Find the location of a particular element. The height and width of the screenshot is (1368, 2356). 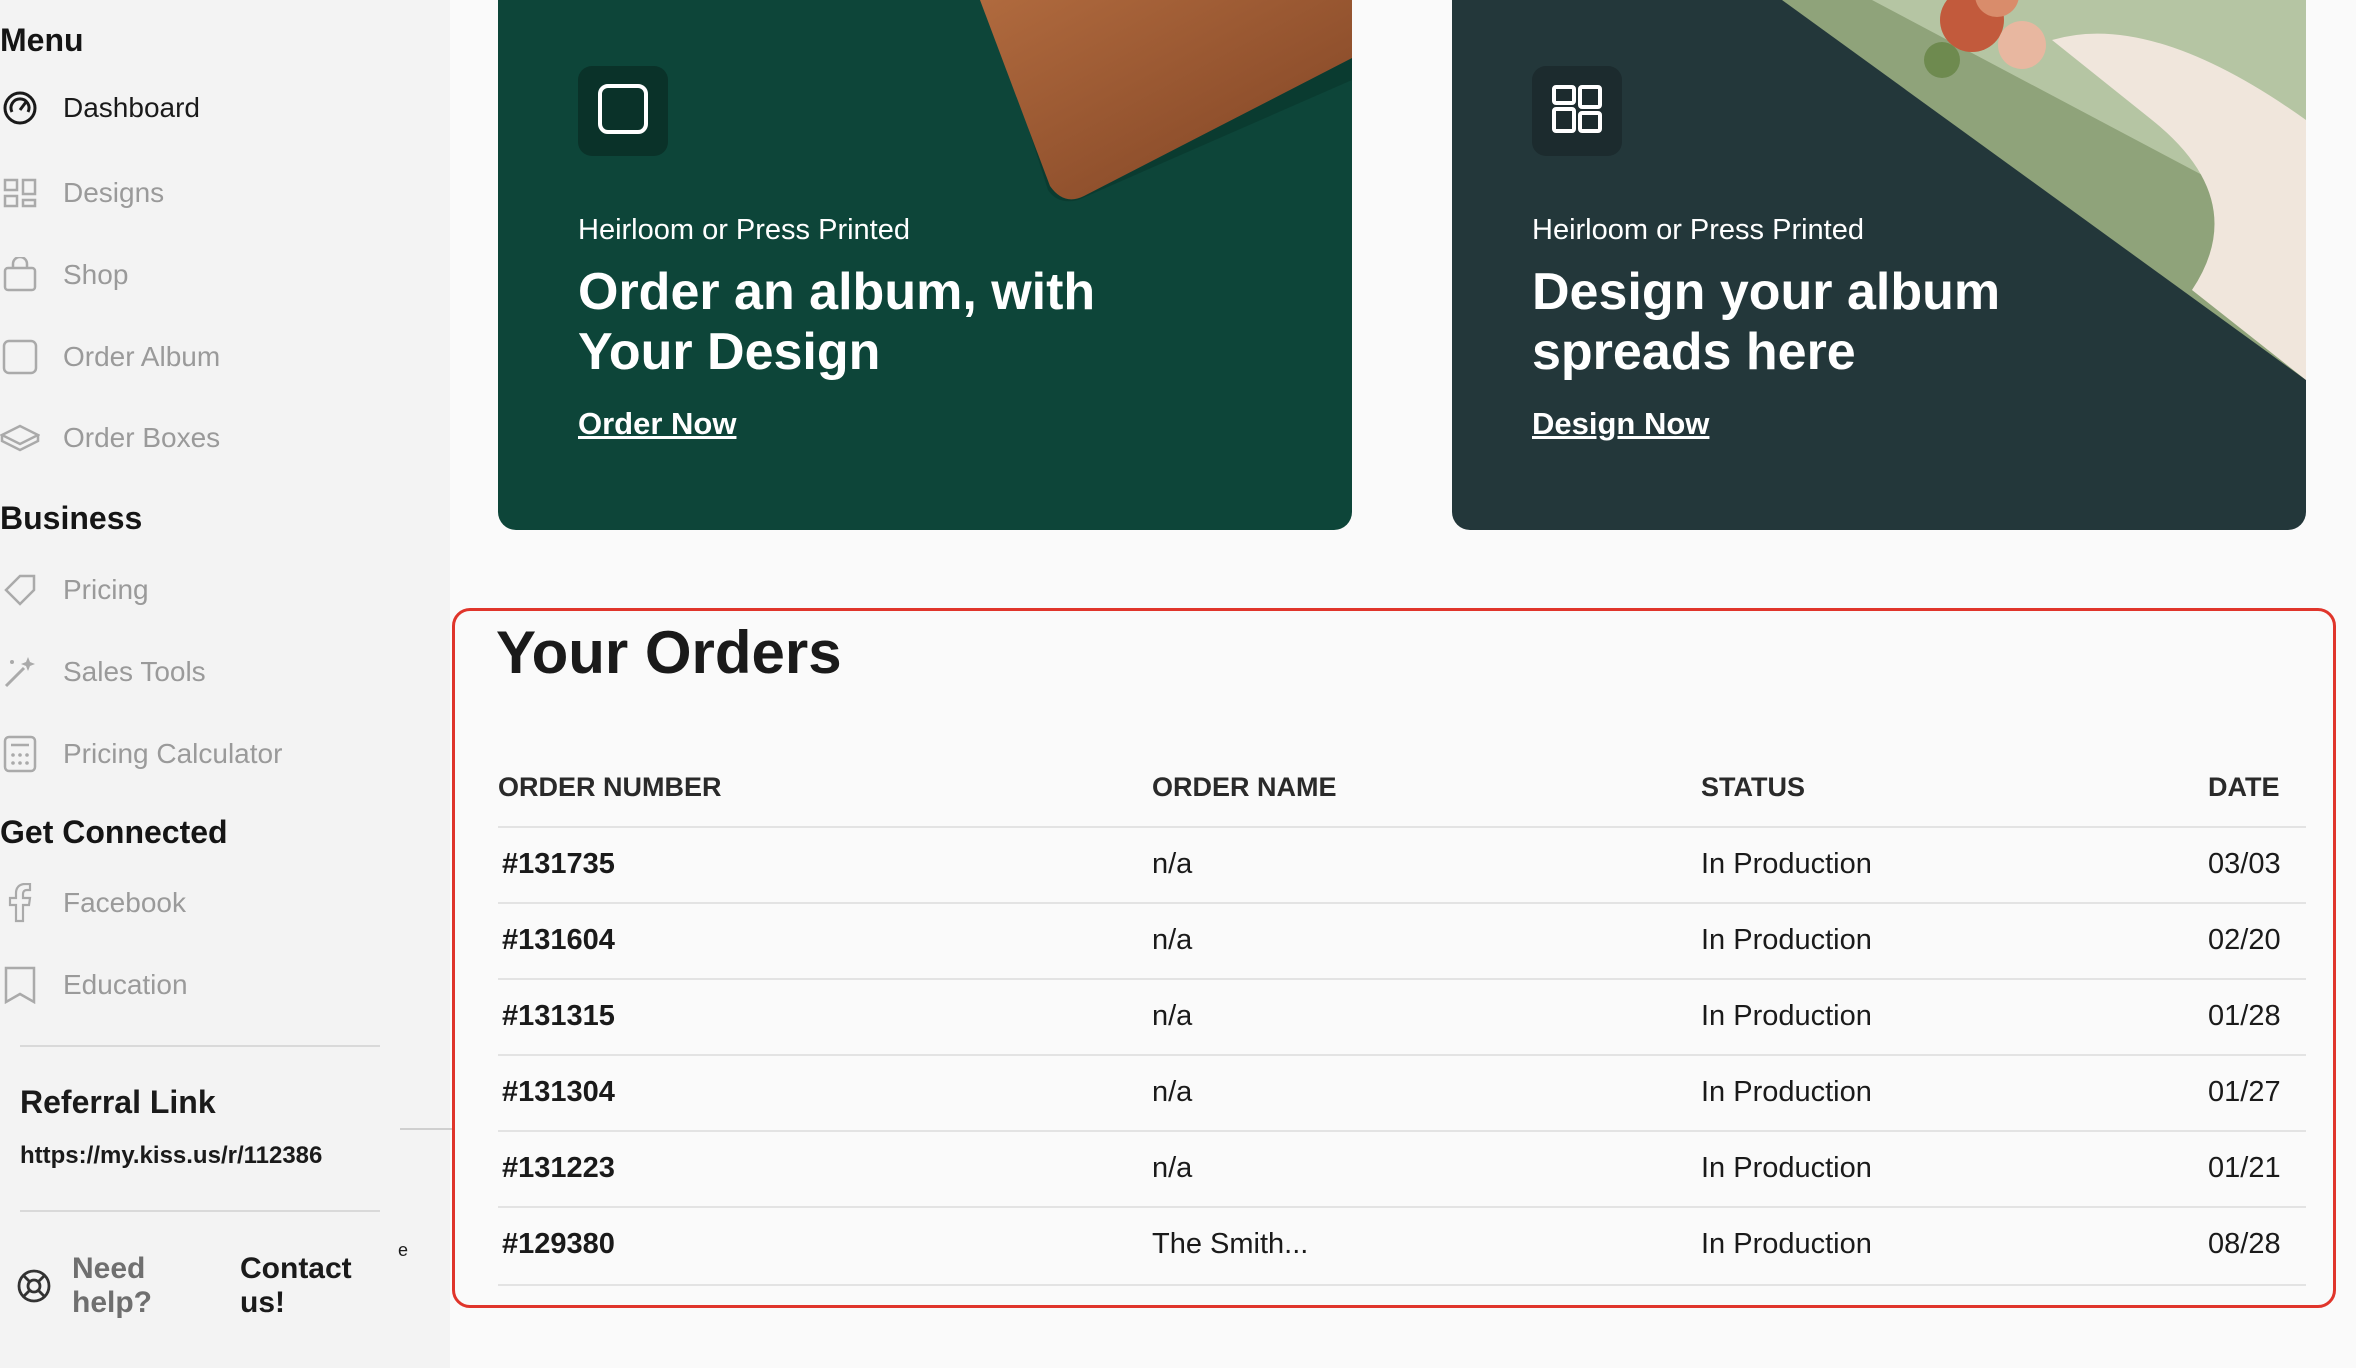

calculator-icon is located at coordinates (20, 754).